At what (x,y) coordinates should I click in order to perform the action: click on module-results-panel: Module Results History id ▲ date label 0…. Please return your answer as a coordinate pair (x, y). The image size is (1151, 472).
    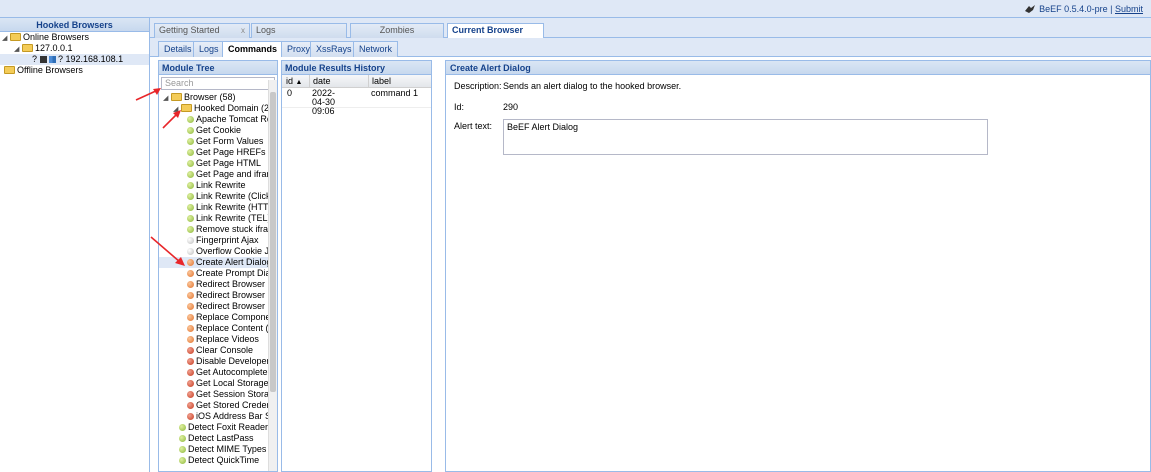
    Looking at the image, I should click on (356, 266).